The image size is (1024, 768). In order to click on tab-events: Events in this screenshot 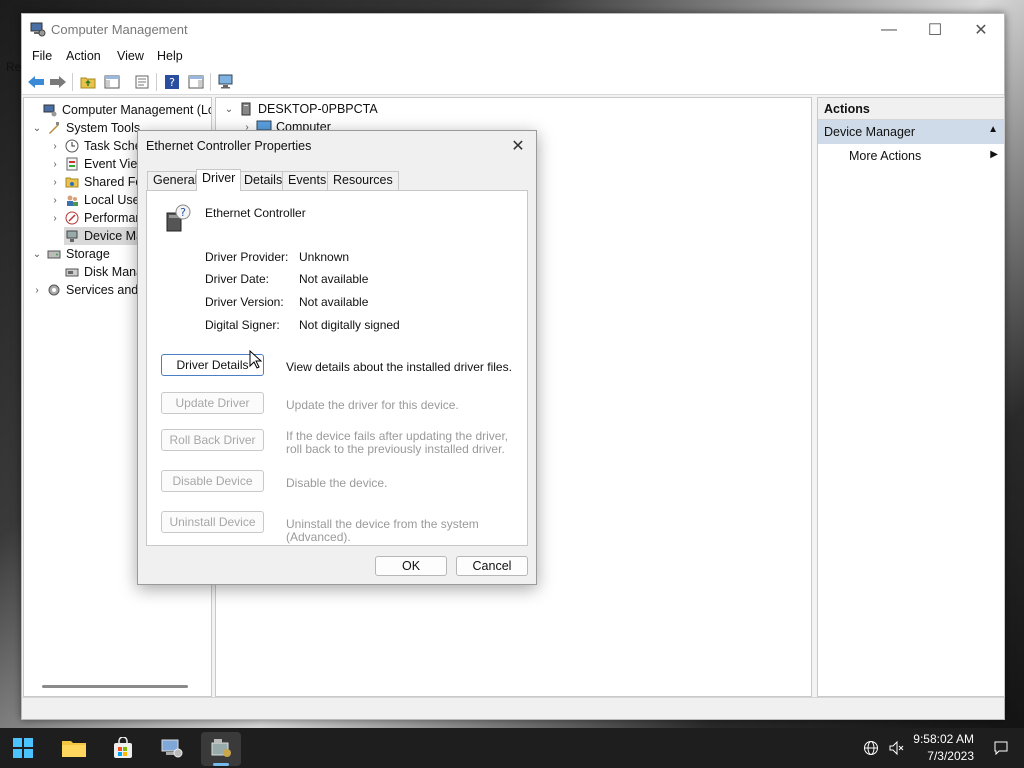, I will do `click(307, 180)`.